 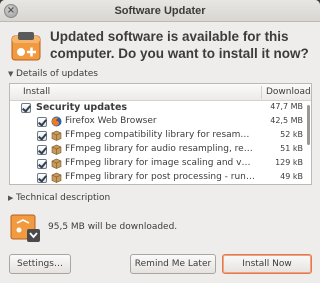 I want to click on window-title: Software Updater, so click(x=160, y=11).